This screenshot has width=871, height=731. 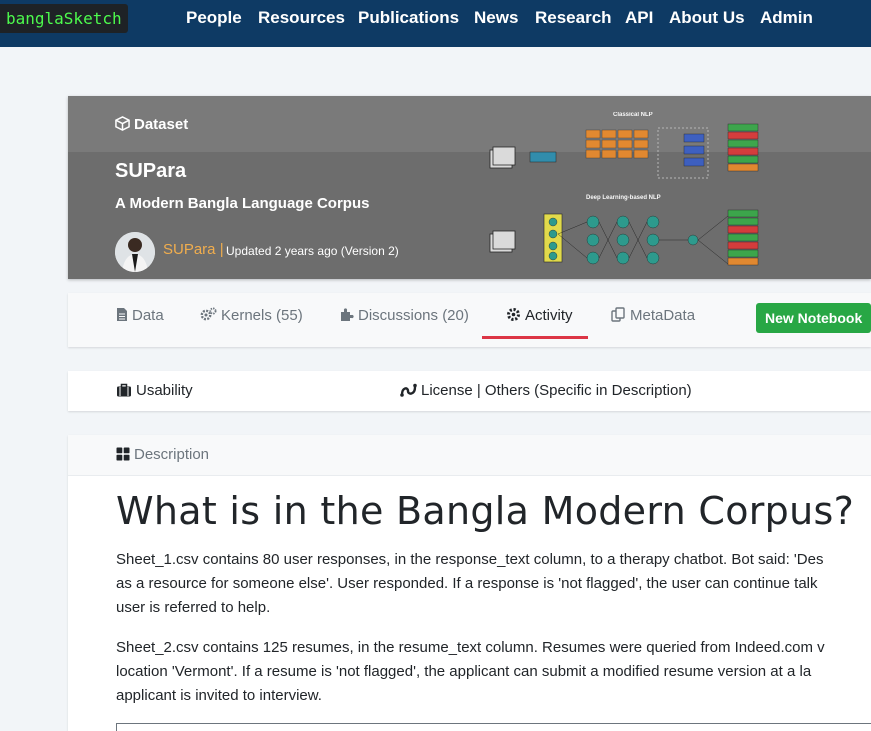 I want to click on tab-activity-label: Activity, so click(x=549, y=315).